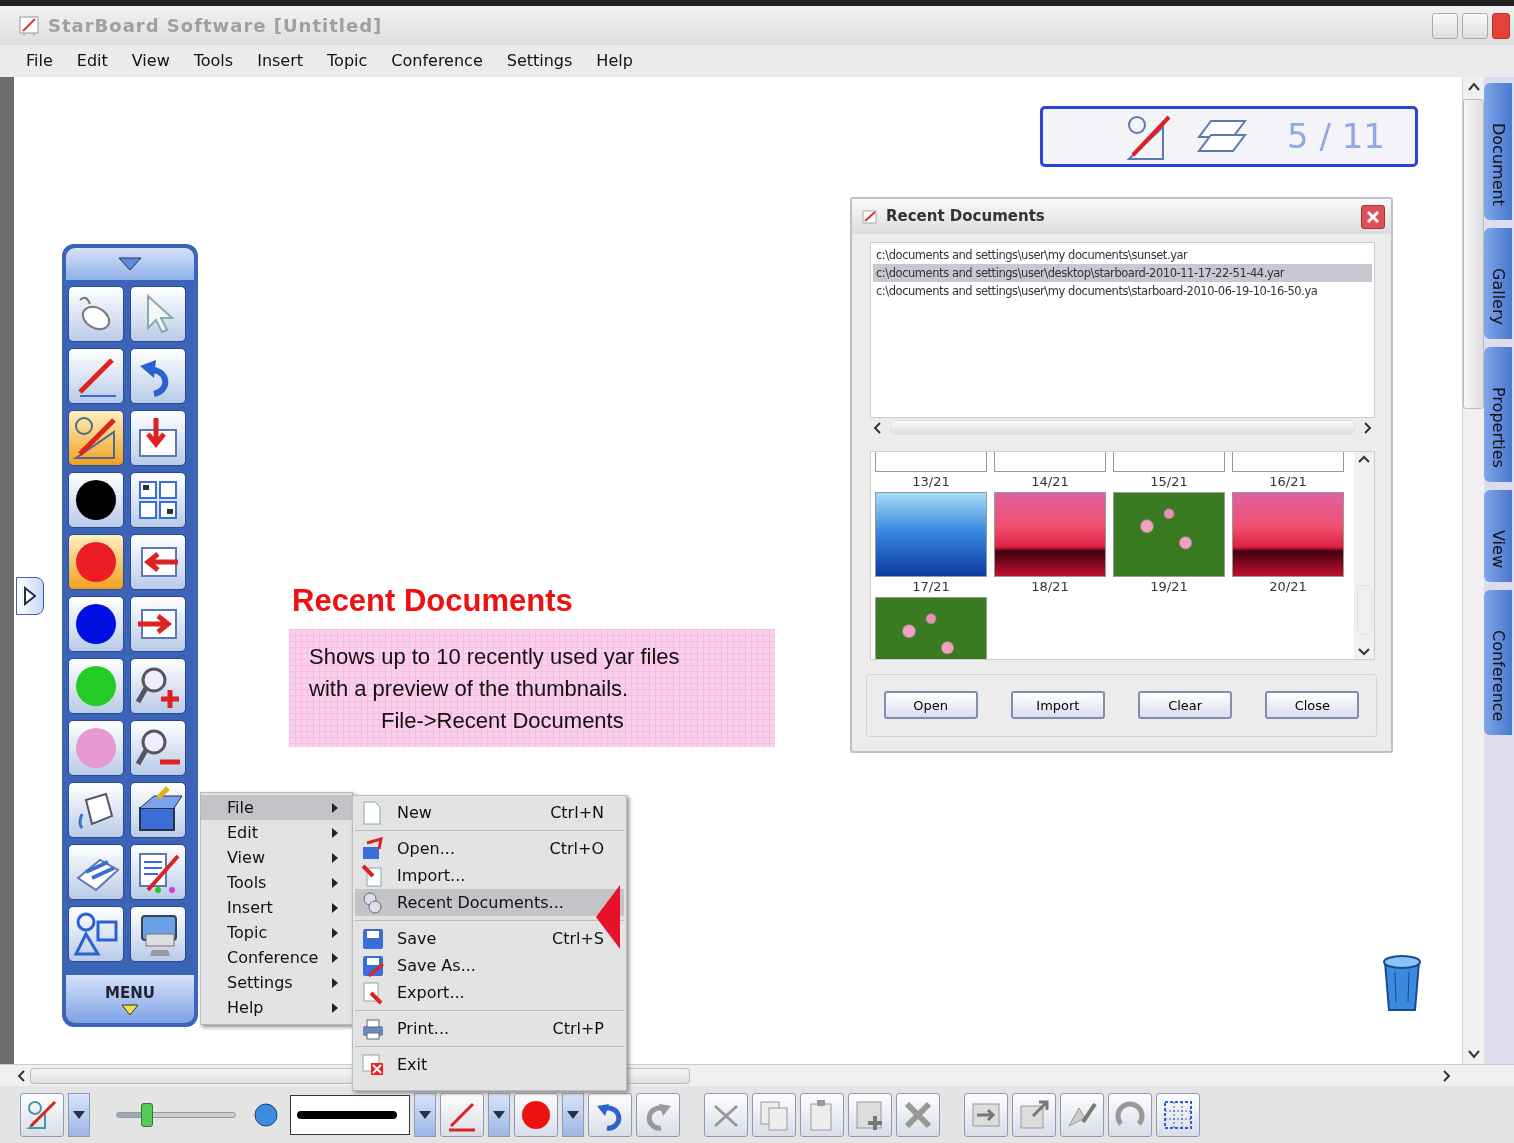 This screenshot has height=1143, width=1514. What do you see at coordinates (1122, 273) in the screenshot?
I see `file-list-item: c:\documents and settings\user\desktop\starboard-2010-11-17-22-51-44.yar` at bounding box center [1122, 273].